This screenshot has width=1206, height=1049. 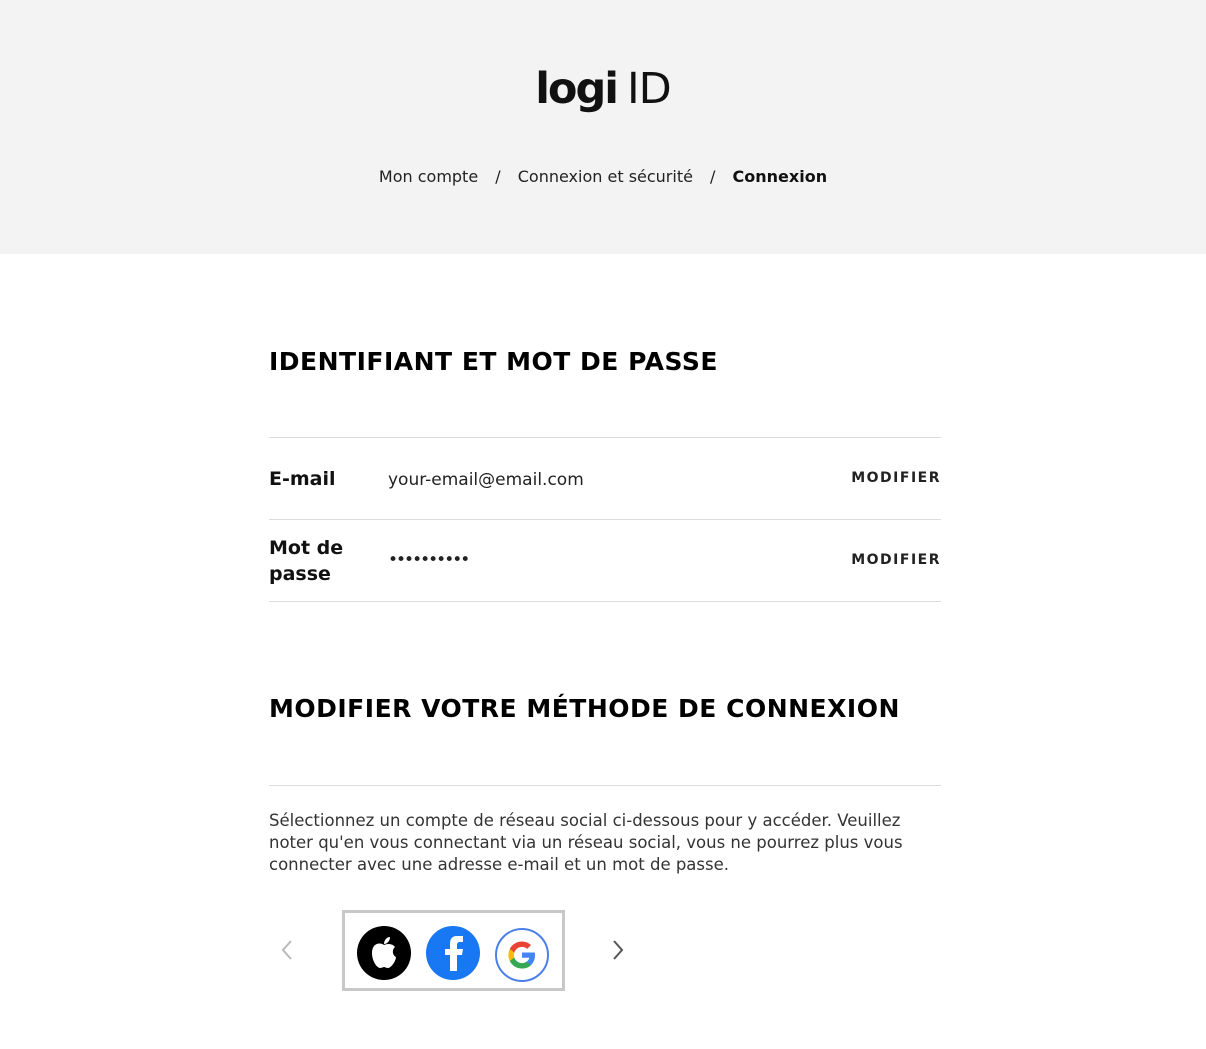 I want to click on chevron-right-icon, so click(x=618, y=950).